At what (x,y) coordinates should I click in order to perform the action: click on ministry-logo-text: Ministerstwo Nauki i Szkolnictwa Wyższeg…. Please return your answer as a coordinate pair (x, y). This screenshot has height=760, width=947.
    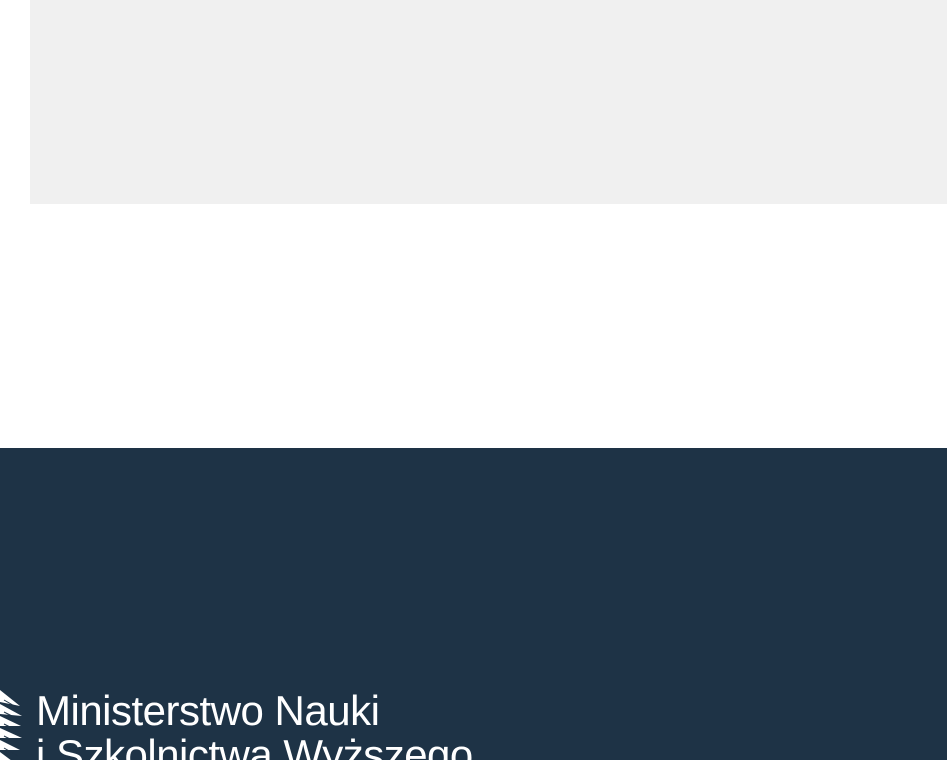
    Looking at the image, I should click on (254, 724).